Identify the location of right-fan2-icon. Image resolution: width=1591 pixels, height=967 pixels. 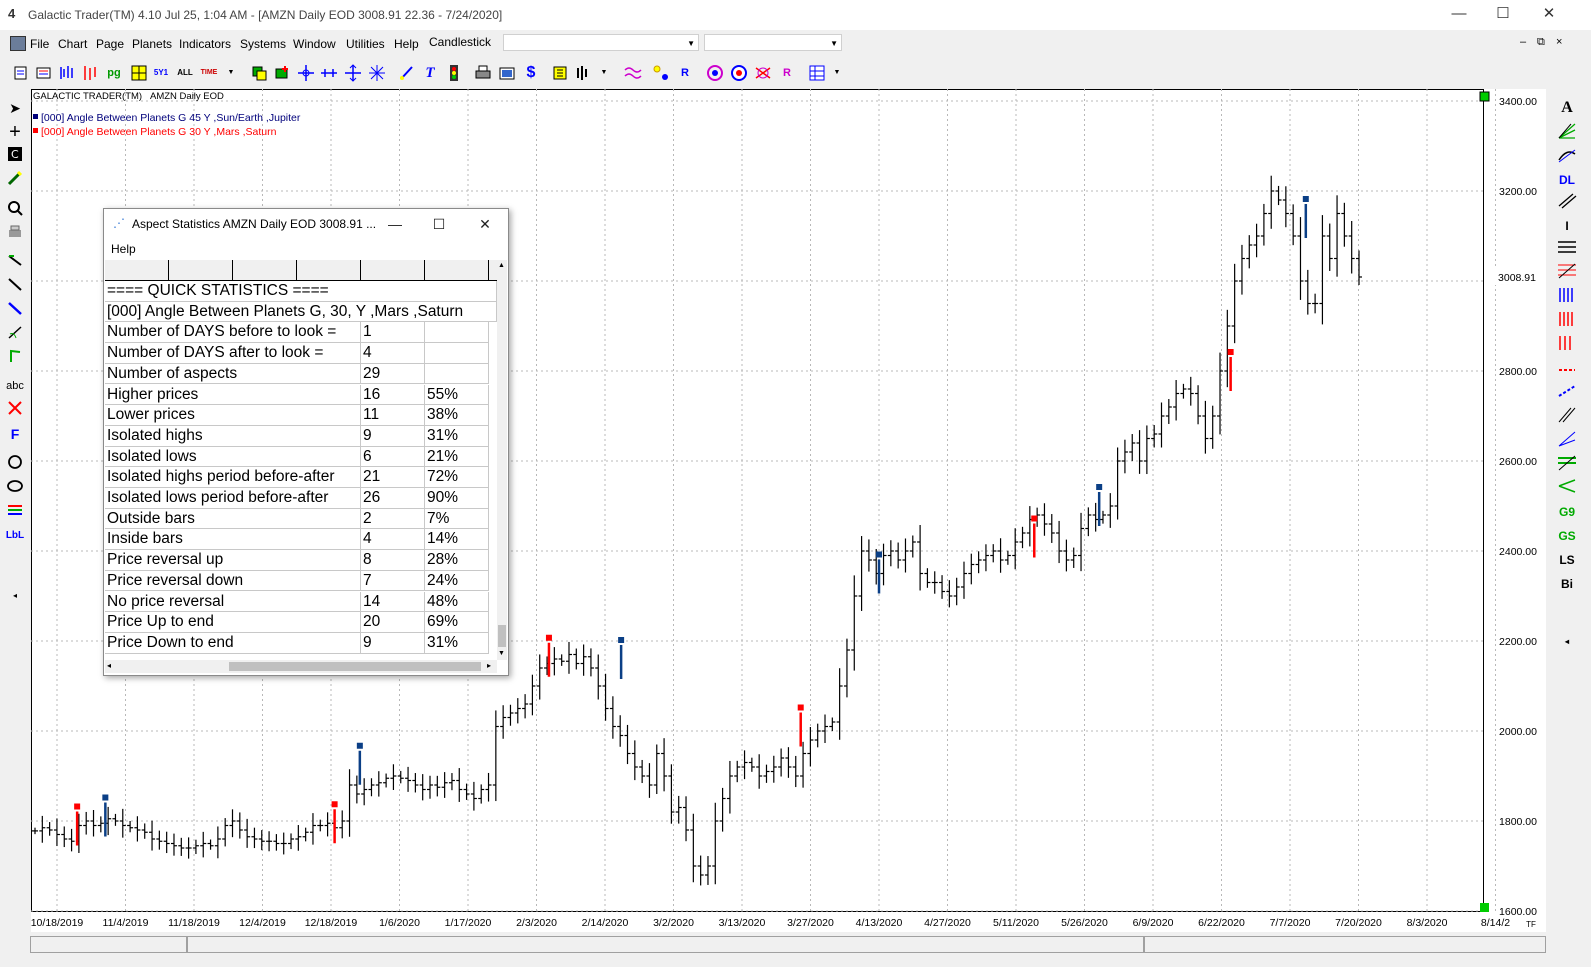
(1567, 440).